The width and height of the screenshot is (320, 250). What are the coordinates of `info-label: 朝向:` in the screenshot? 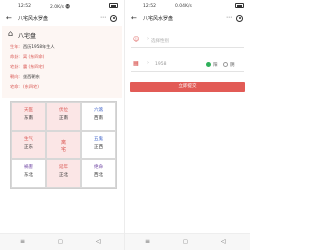 It's located at (15, 76).